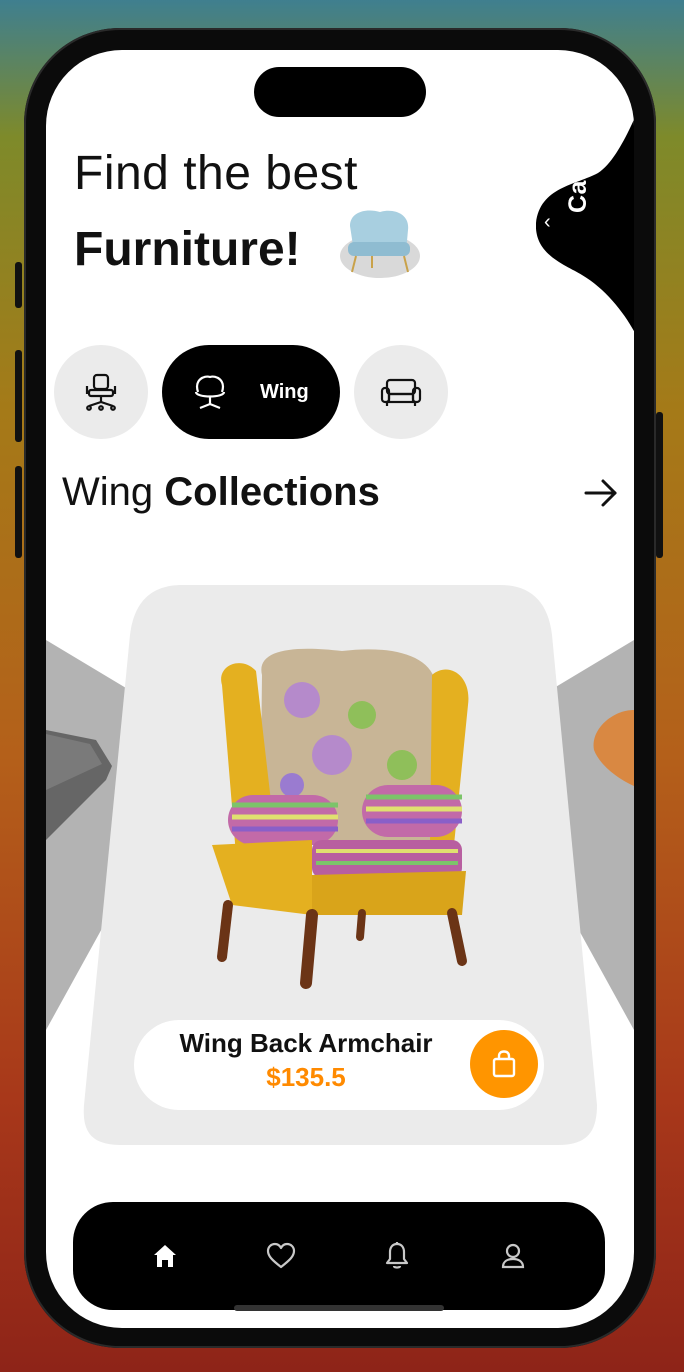 The image size is (684, 1372). What do you see at coordinates (18, 512) in the screenshot?
I see `volume-down-button` at bounding box center [18, 512].